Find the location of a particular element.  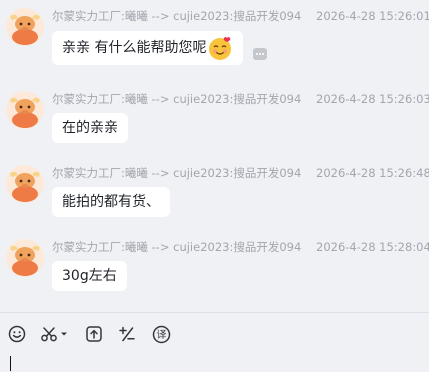

translate-icon: 译 is located at coordinates (161, 334).